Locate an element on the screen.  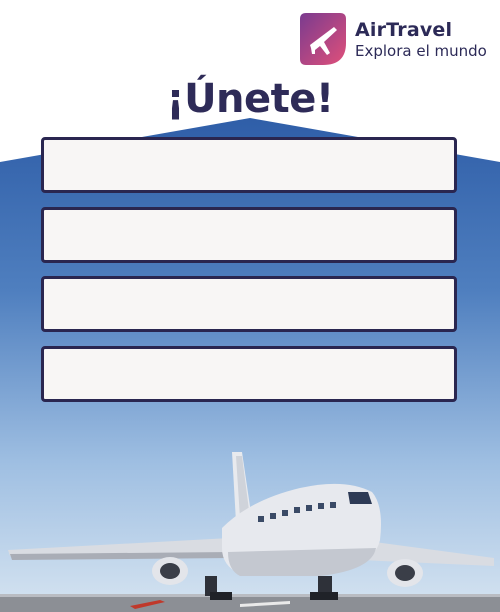
page-title: ¡Únete! is located at coordinates (250, 99).